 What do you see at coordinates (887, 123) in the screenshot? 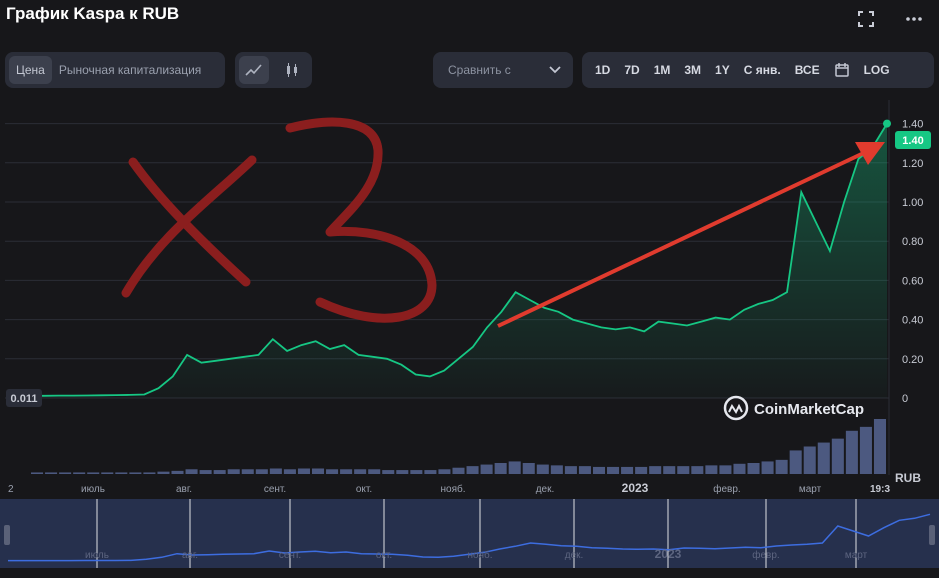
I see `current-point` at bounding box center [887, 123].